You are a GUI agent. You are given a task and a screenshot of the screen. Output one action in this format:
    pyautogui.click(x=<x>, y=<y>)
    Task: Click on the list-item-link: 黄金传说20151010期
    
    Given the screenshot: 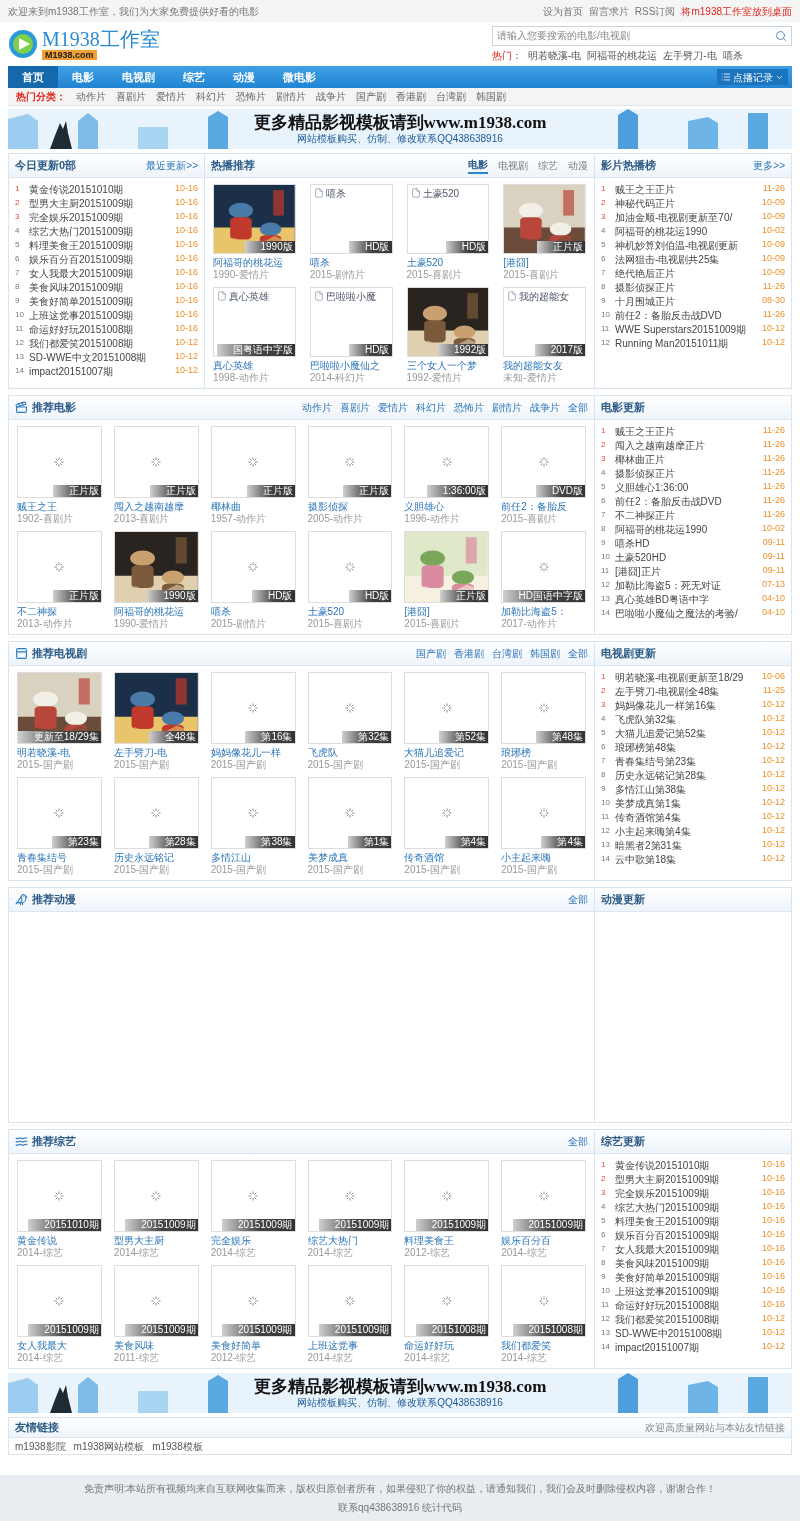 What is the action you would take?
    pyautogui.click(x=688, y=1165)
    